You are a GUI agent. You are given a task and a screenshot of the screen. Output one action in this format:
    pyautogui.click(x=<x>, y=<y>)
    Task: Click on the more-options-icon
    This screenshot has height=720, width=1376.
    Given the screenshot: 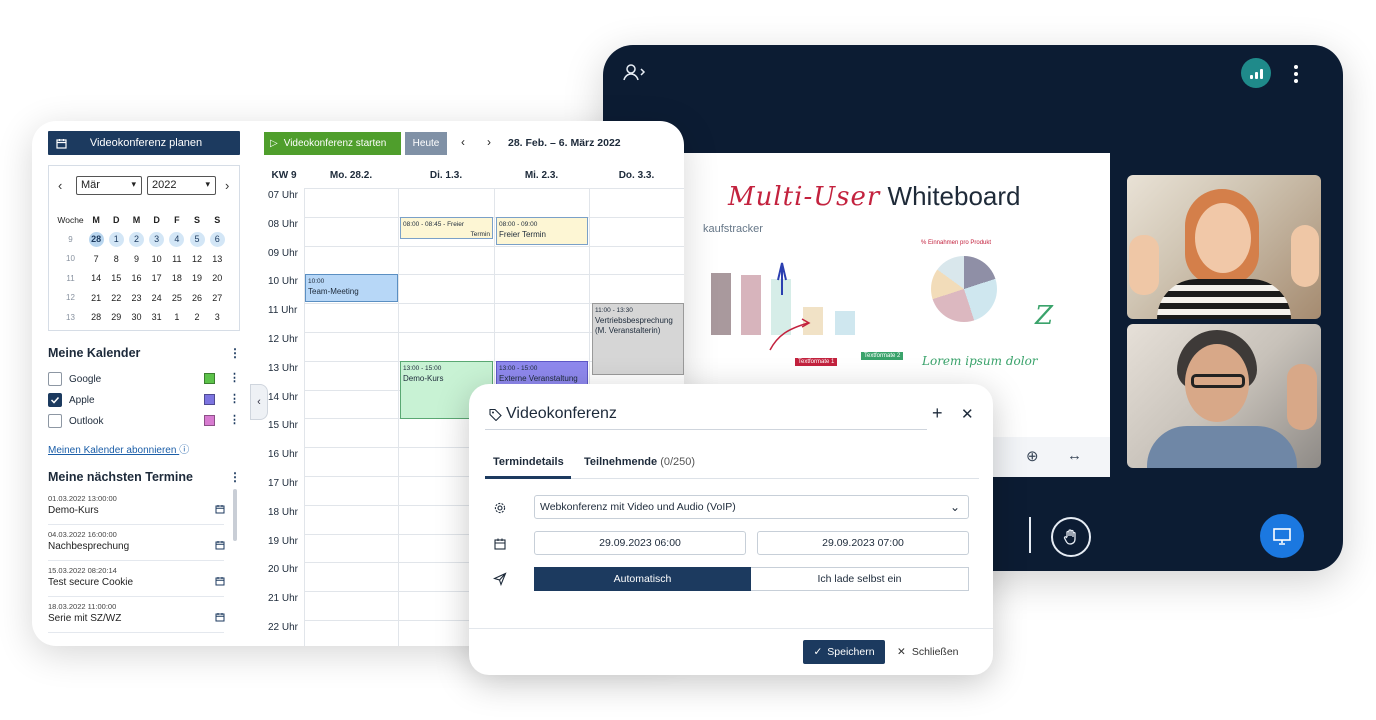 What is the action you would take?
    pyautogui.click(x=1296, y=74)
    